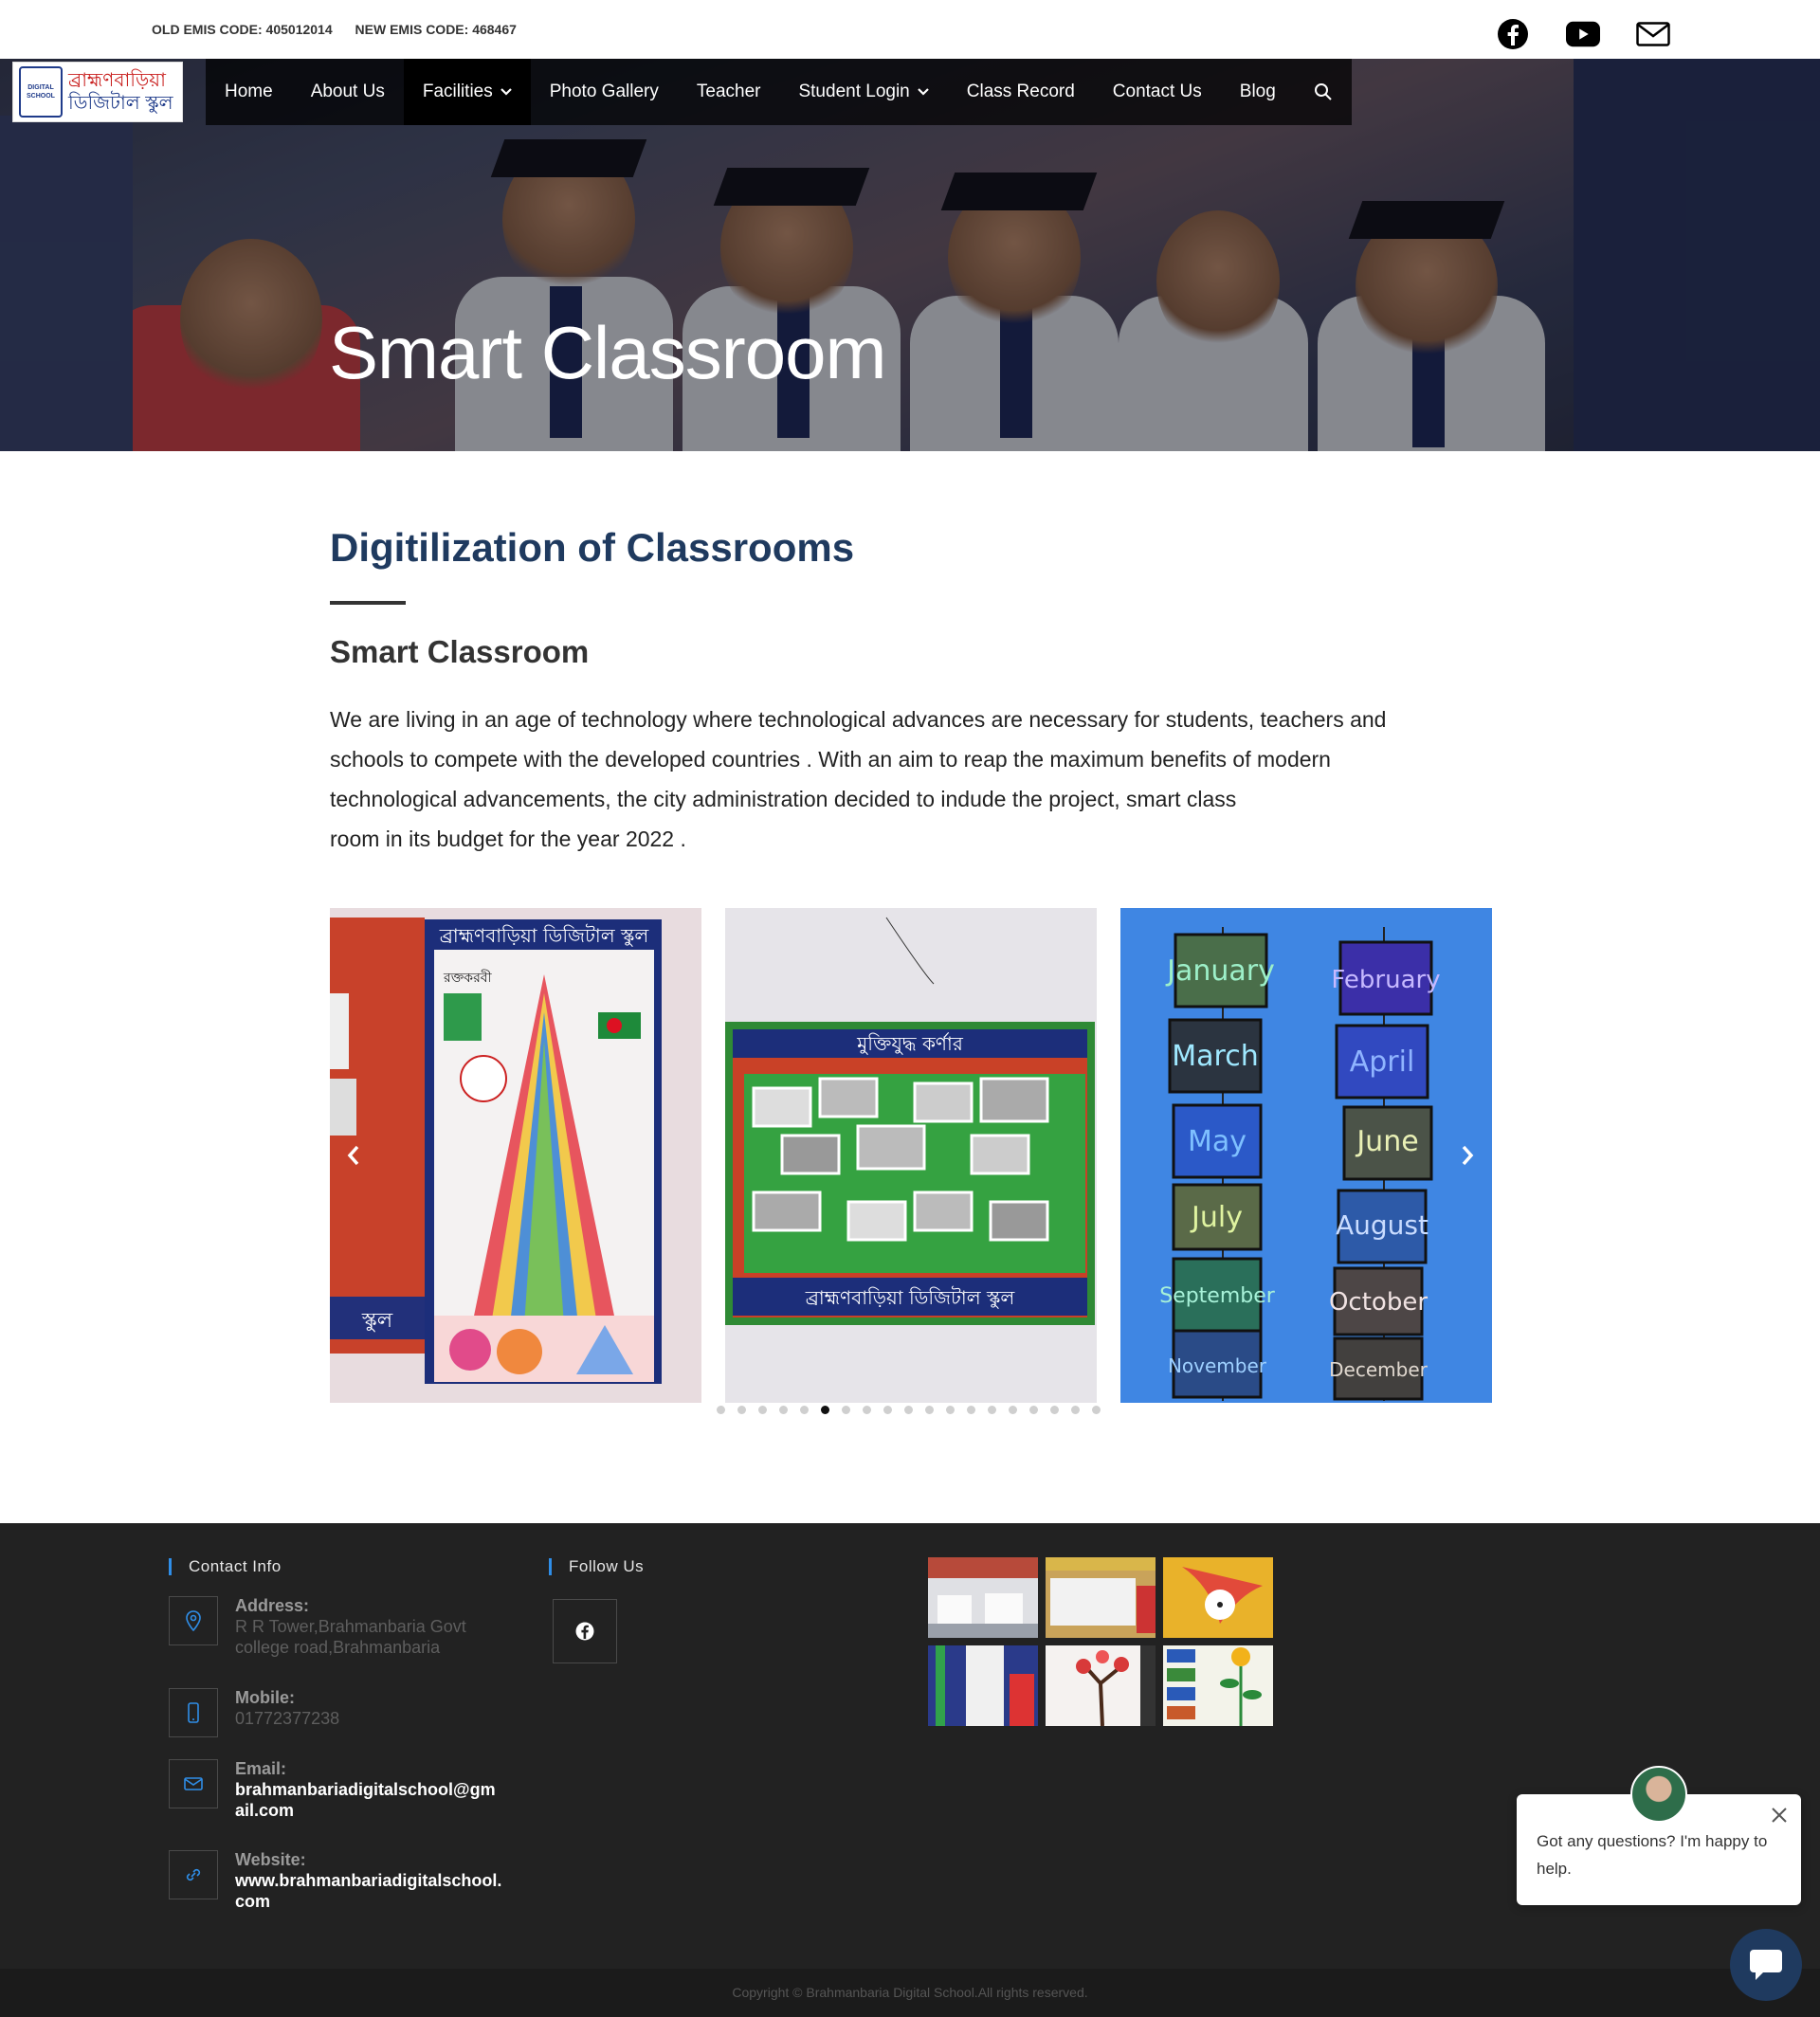 The image size is (1820, 2017). I want to click on chat-message: Got any questions? I'm happy to help., so click(1652, 1855).